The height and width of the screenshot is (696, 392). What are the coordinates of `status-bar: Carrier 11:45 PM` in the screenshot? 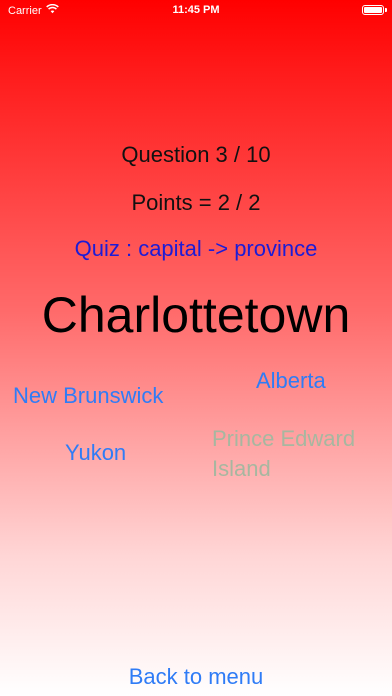 It's located at (196, 11).